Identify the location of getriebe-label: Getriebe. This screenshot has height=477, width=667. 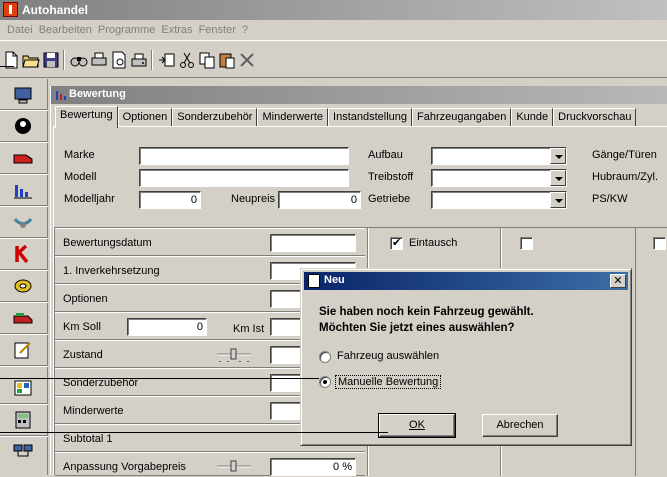
(389, 199).